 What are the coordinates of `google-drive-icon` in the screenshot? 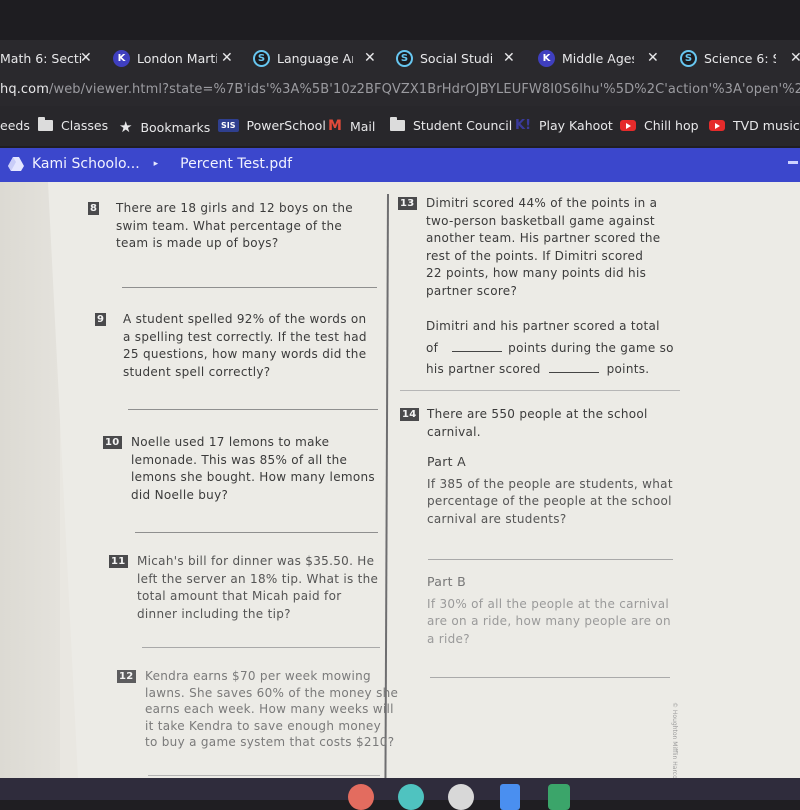 It's located at (16, 164).